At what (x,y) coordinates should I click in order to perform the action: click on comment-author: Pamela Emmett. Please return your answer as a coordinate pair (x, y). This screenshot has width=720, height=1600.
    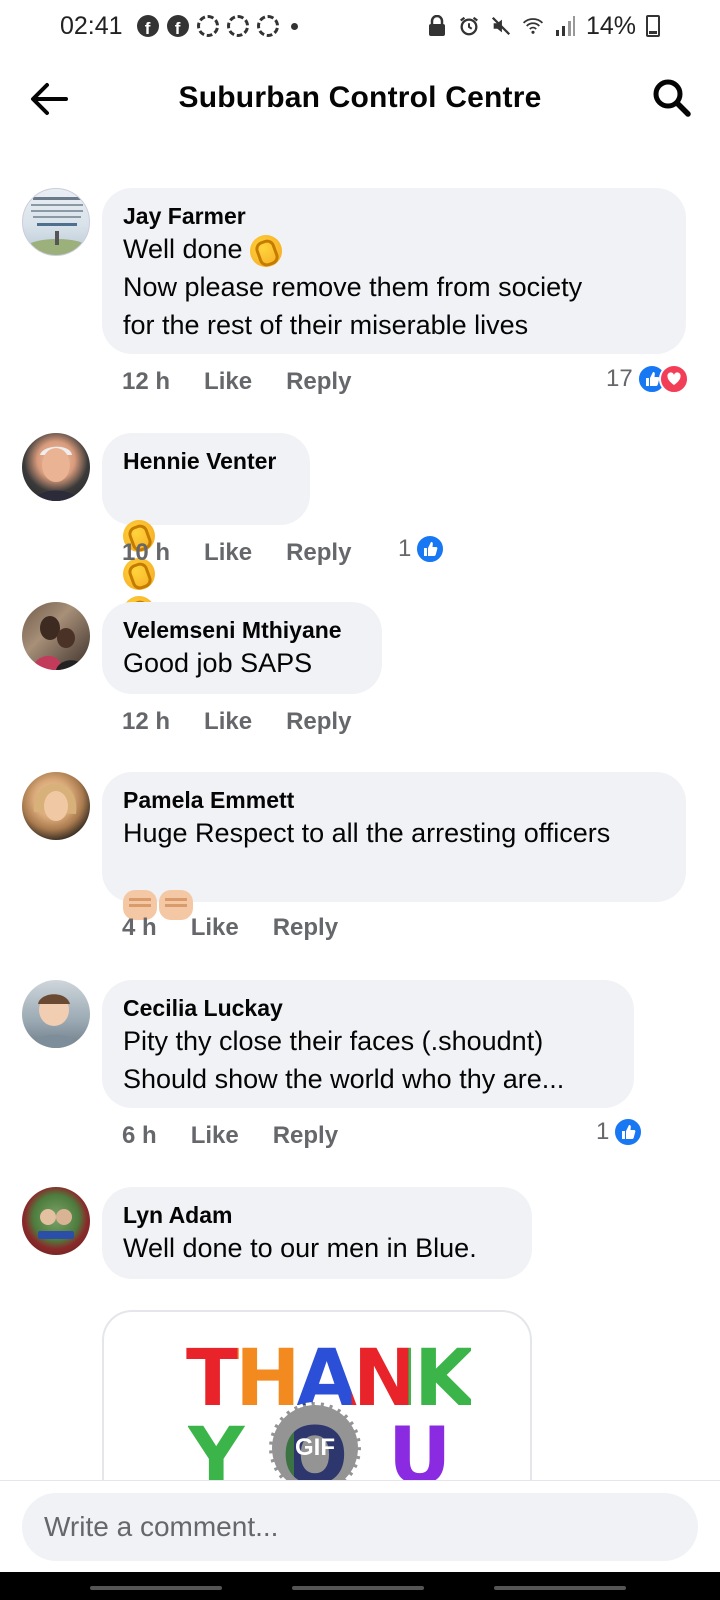
    Looking at the image, I should click on (394, 800).